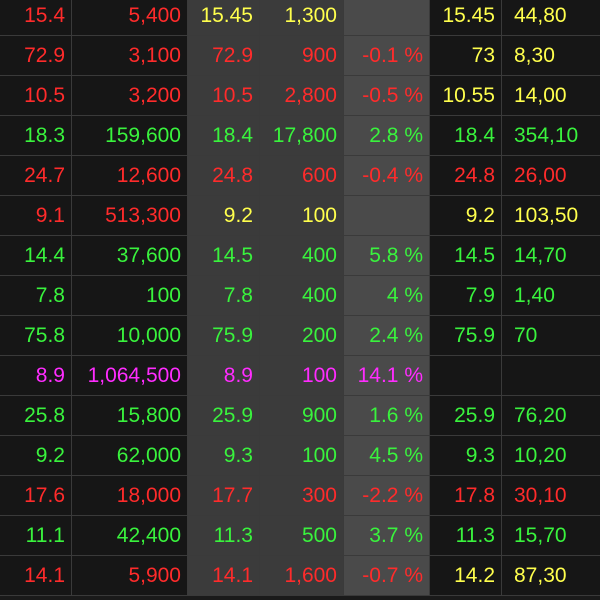 This screenshot has height=600, width=600. I want to click on table-row: 9.2 62,000 9.3 100 4.5 % 9.3 10,20, so click(300, 456).